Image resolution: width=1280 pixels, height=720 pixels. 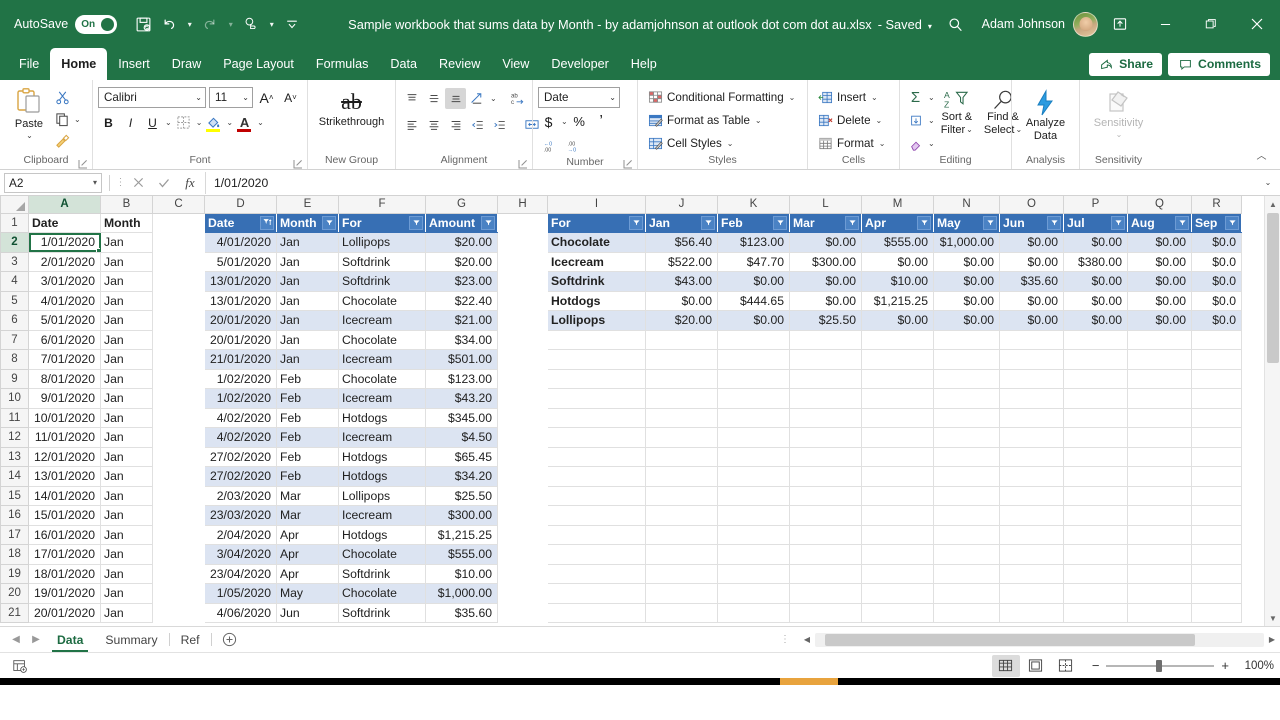 What do you see at coordinates (966, 281) in the screenshot?
I see `summary-cell-n4: $0.00` at bounding box center [966, 281].